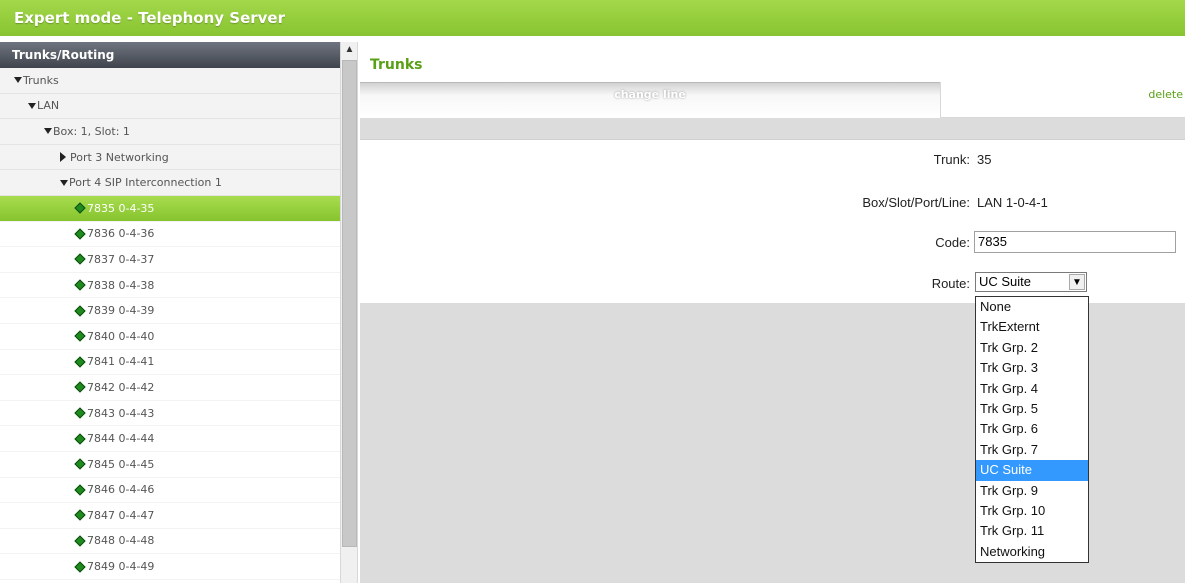 This screenshot has height=583, width=1185. I want to click on tree-node: Port 3 Networking, so click(170, 157).